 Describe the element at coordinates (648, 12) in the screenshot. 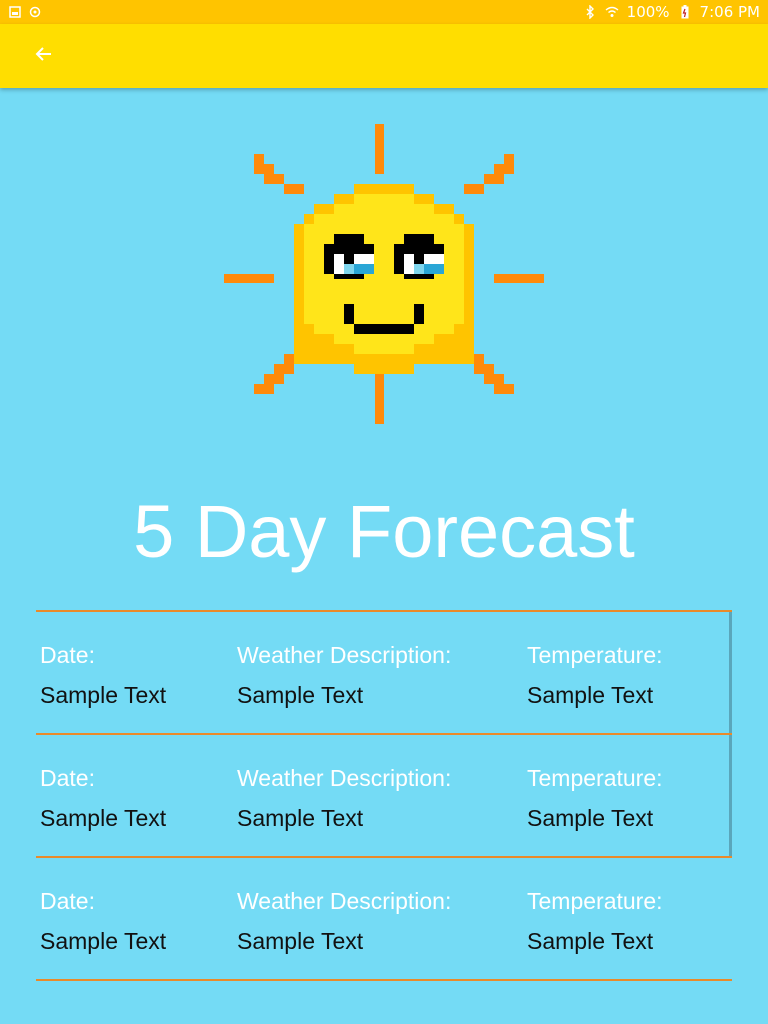

I see `battery-percent: 100%` at that location.